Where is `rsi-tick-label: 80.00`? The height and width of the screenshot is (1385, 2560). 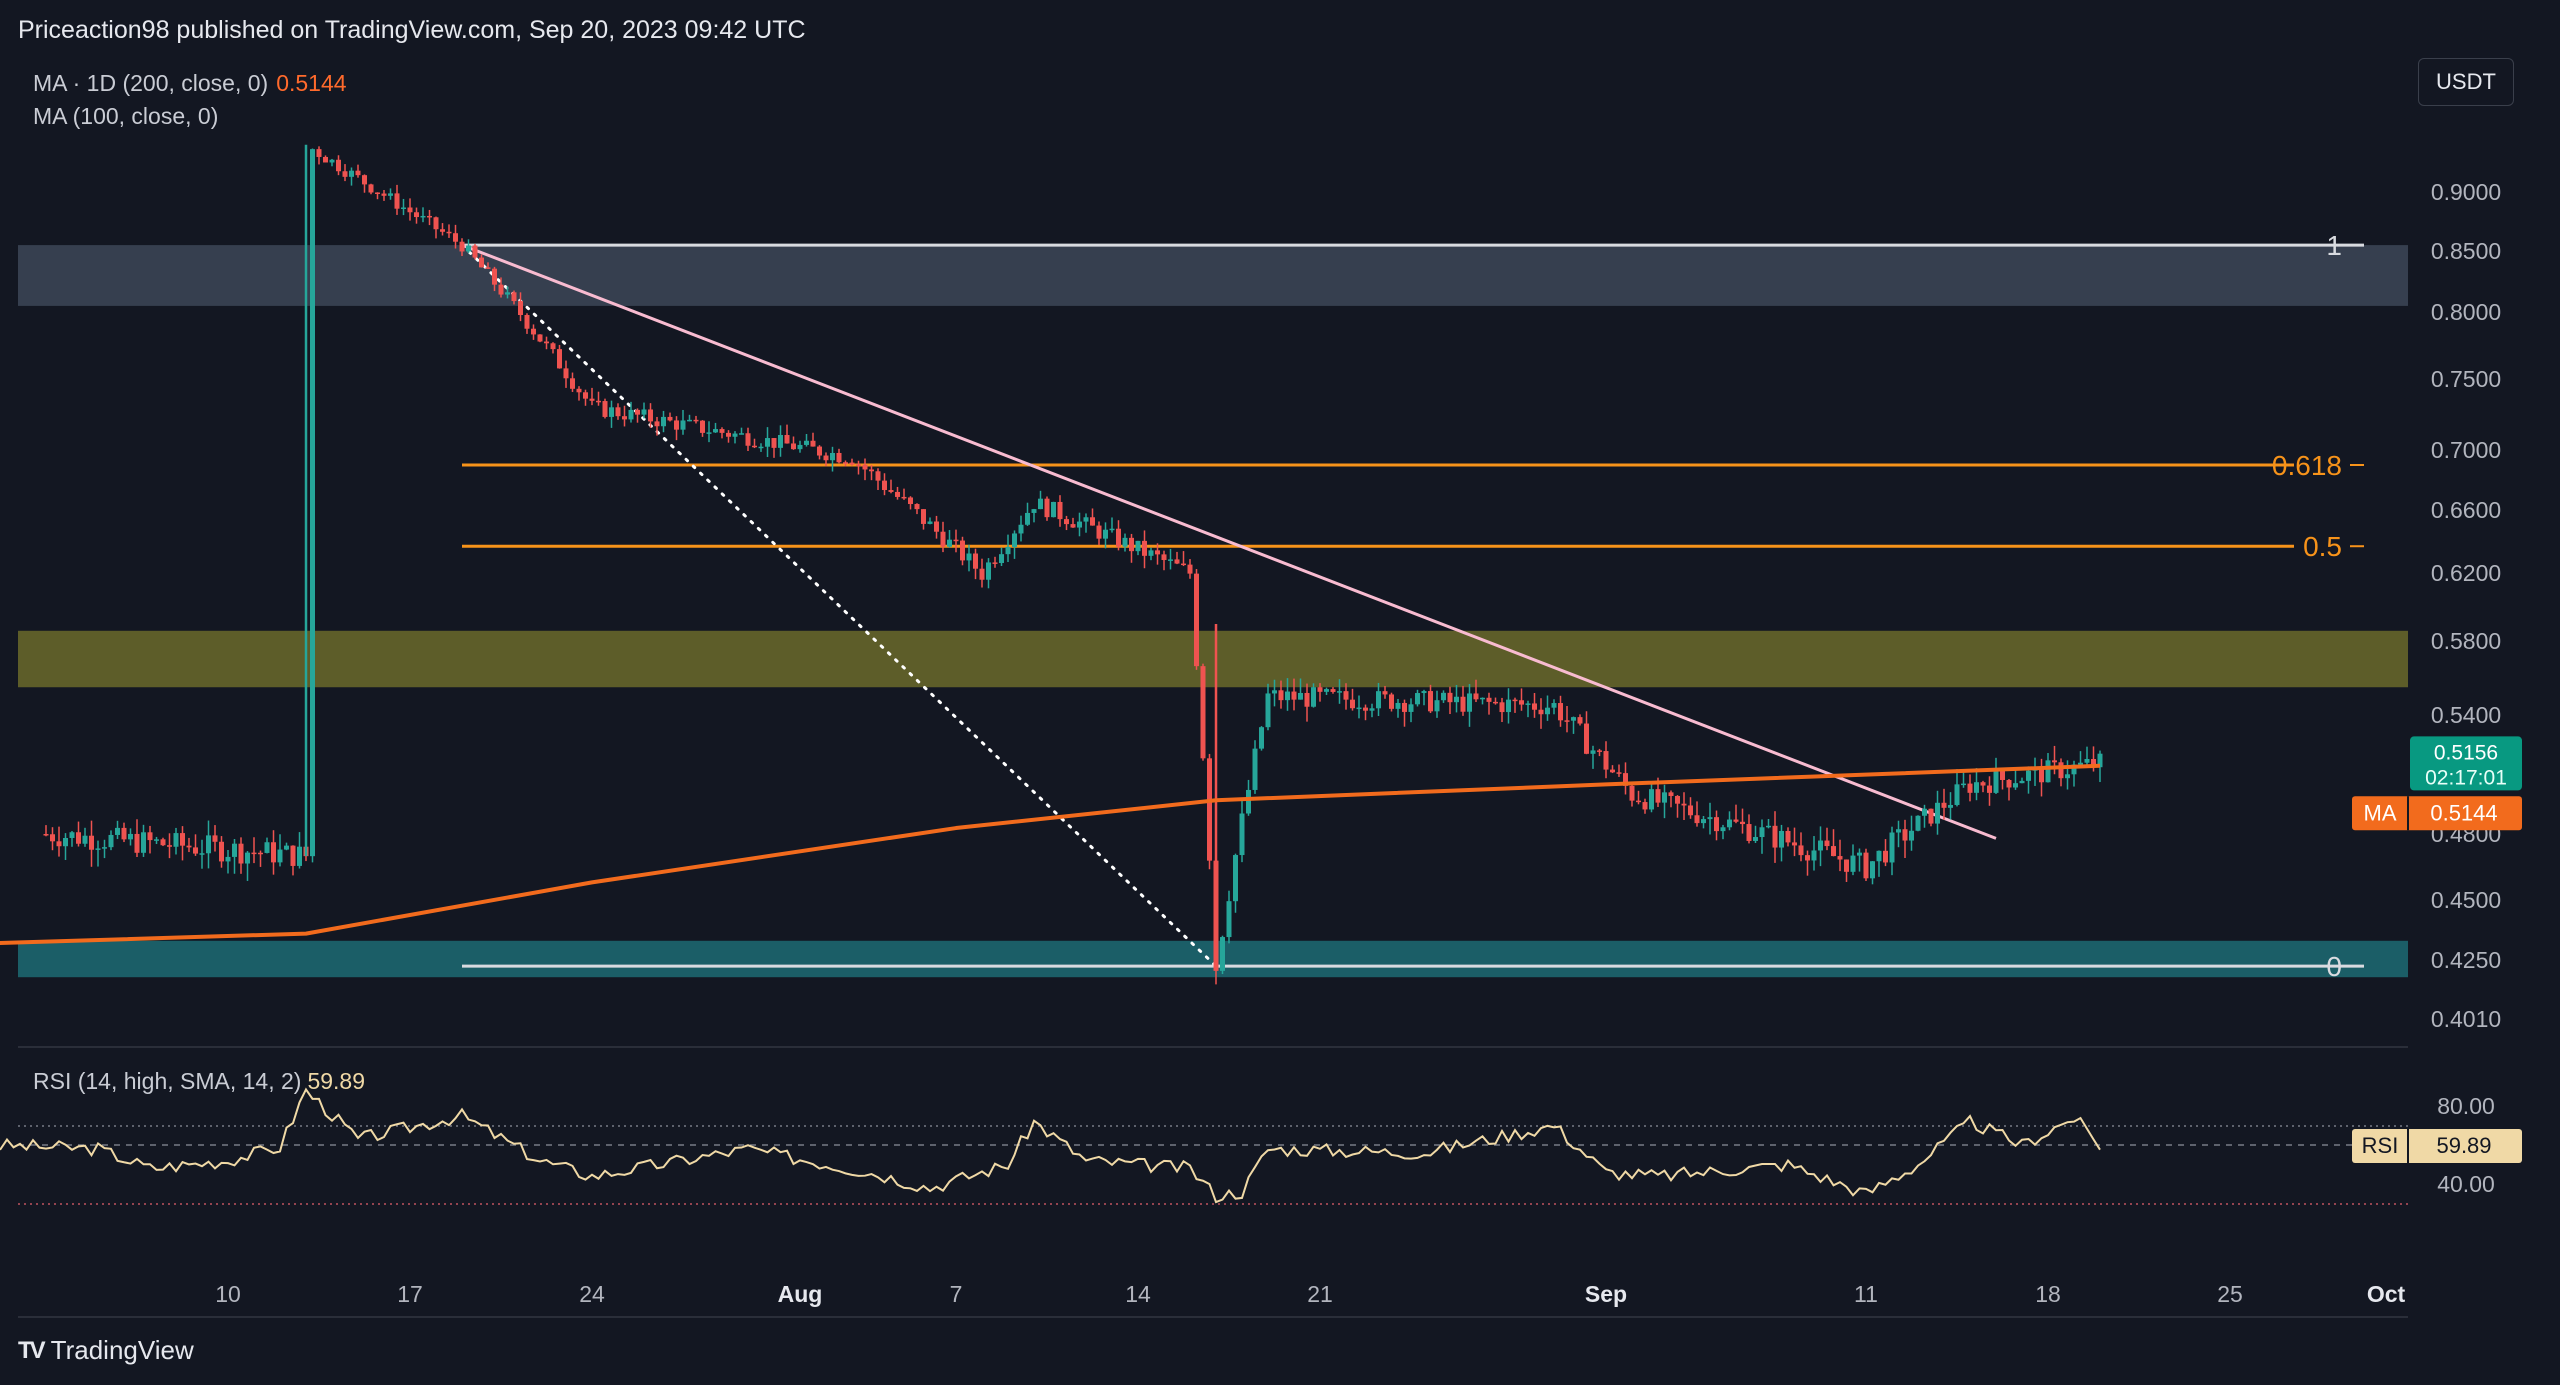 rsi-tick-label: 80.00 is located at coordinates (2466, 1106).